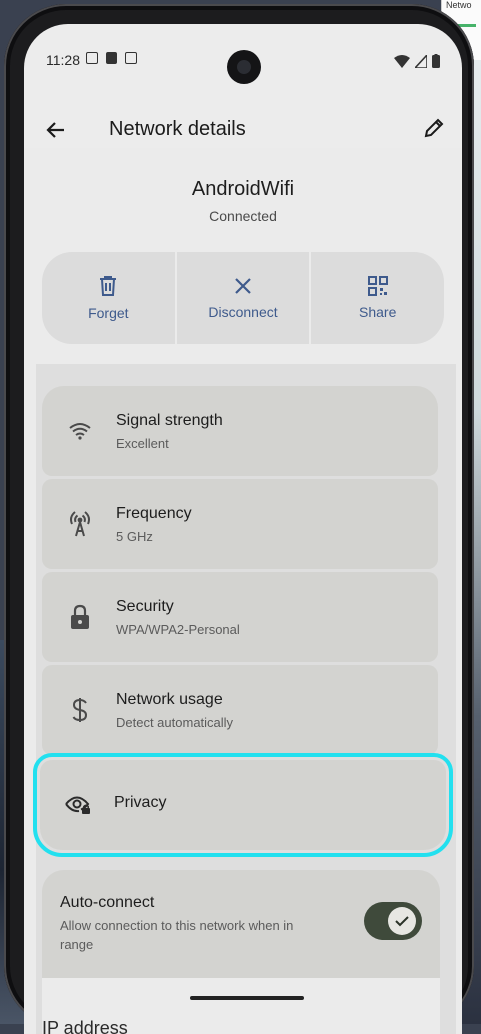  What do you see at coordinates (134, 536) in the screenshot?
I see `frequency-value: 5 GHz` at bounding box center [134, 536].